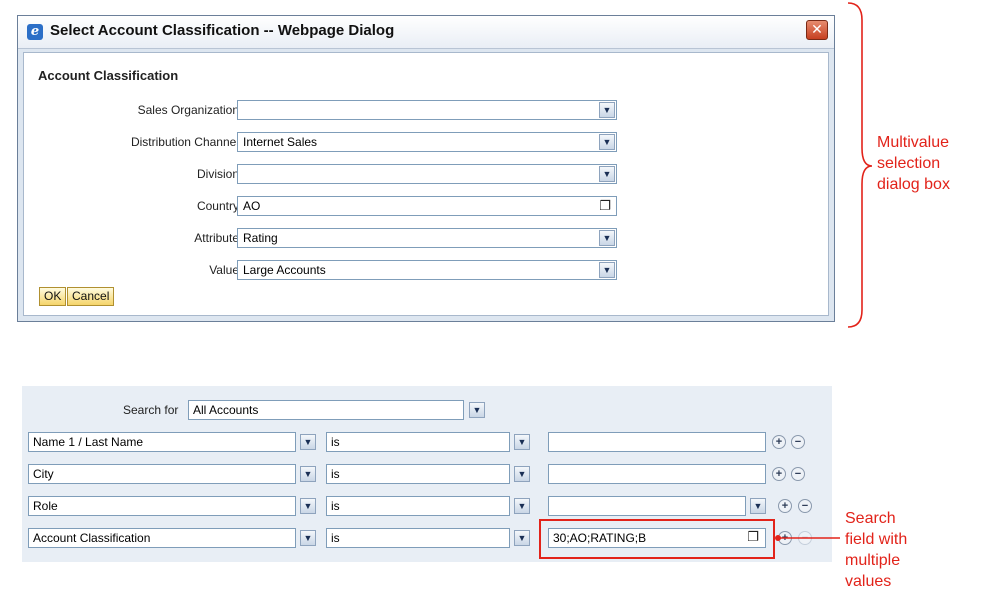 The image size is (990, 598). What do you see at coordinates (216, 238) in the screenshot?
I see `attribute-label: Attribute` at bounding box center [216, 238].